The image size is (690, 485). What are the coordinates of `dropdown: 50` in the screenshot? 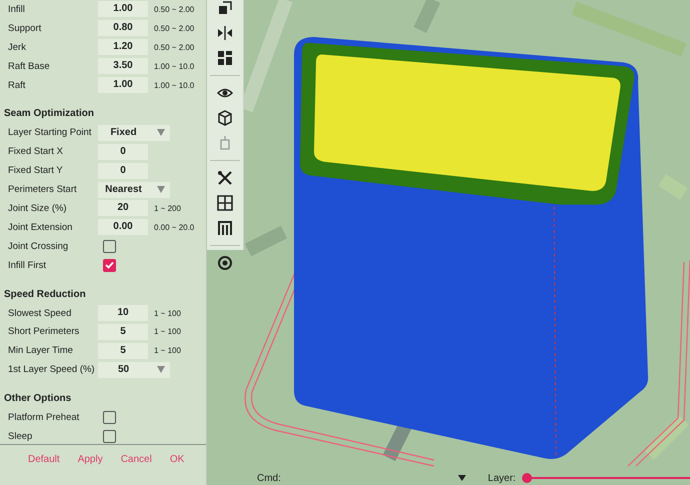 It's located at (134, 370).